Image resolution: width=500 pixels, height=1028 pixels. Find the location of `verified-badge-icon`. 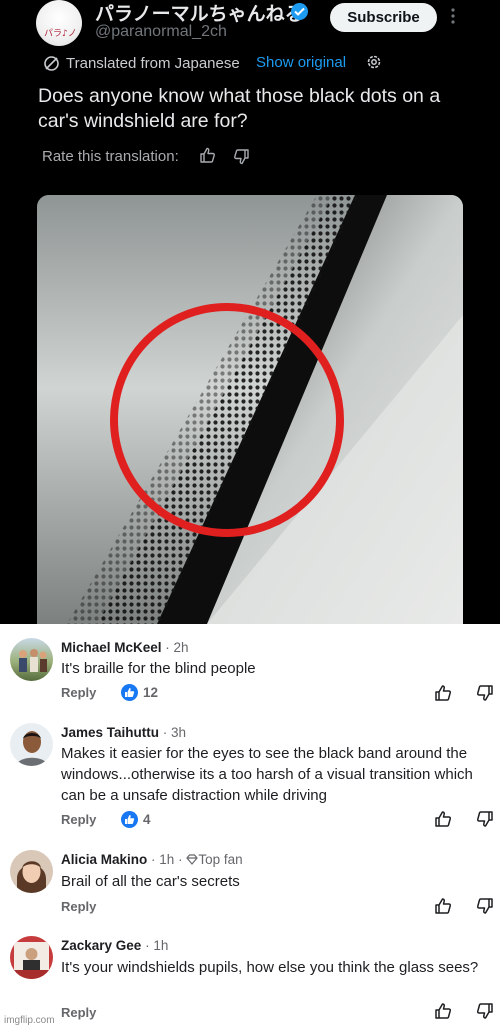

verified-badge-icon is located at coordinates (299, 11).